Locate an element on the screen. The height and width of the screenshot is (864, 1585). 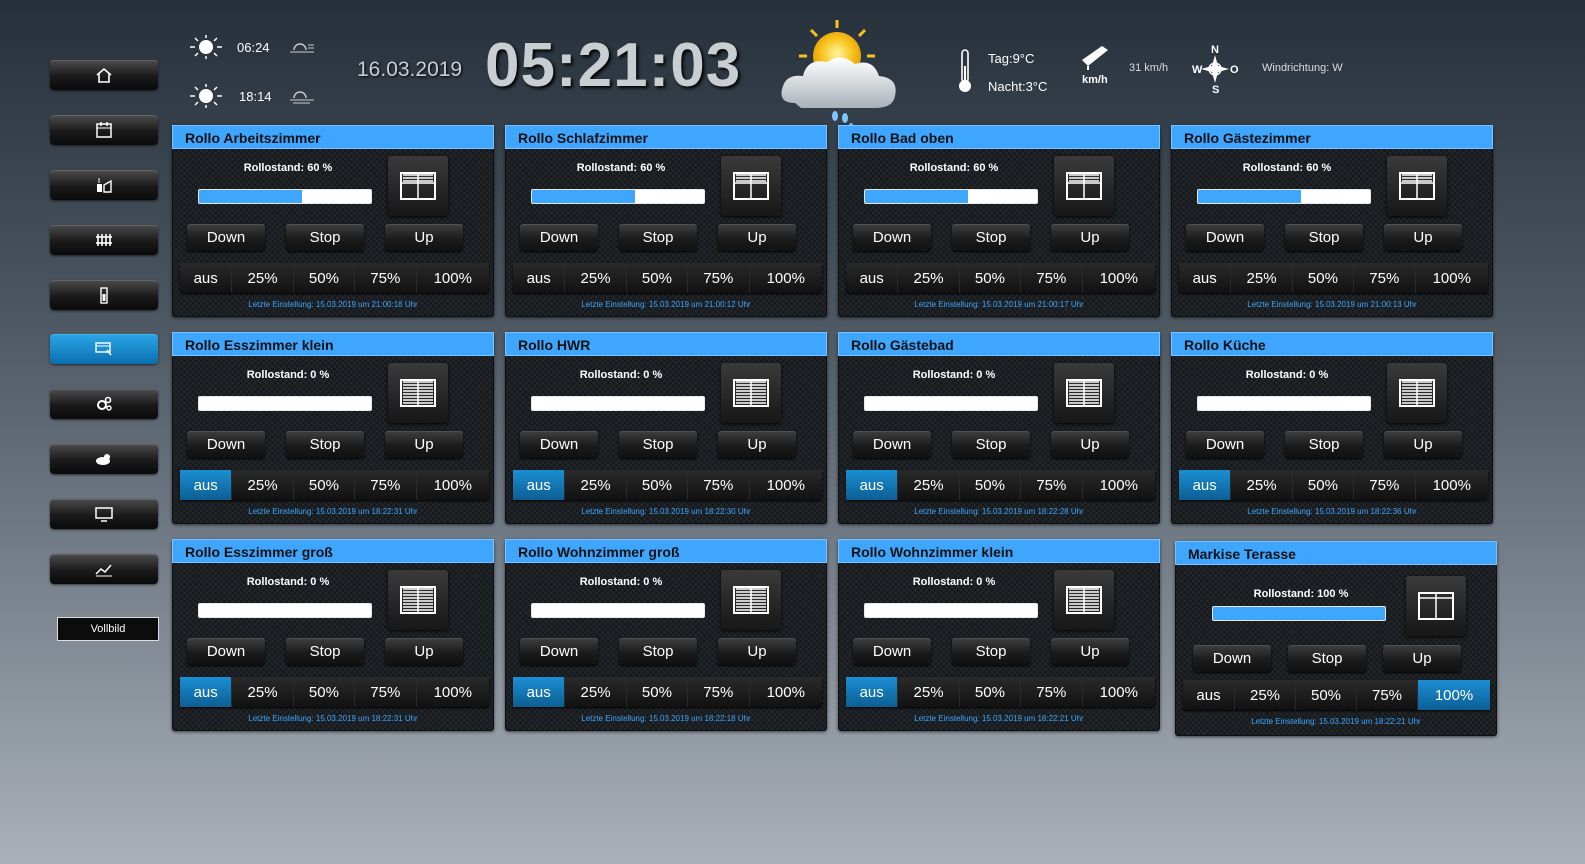
sidebar-item-heating is located at coordinates (104, 240).